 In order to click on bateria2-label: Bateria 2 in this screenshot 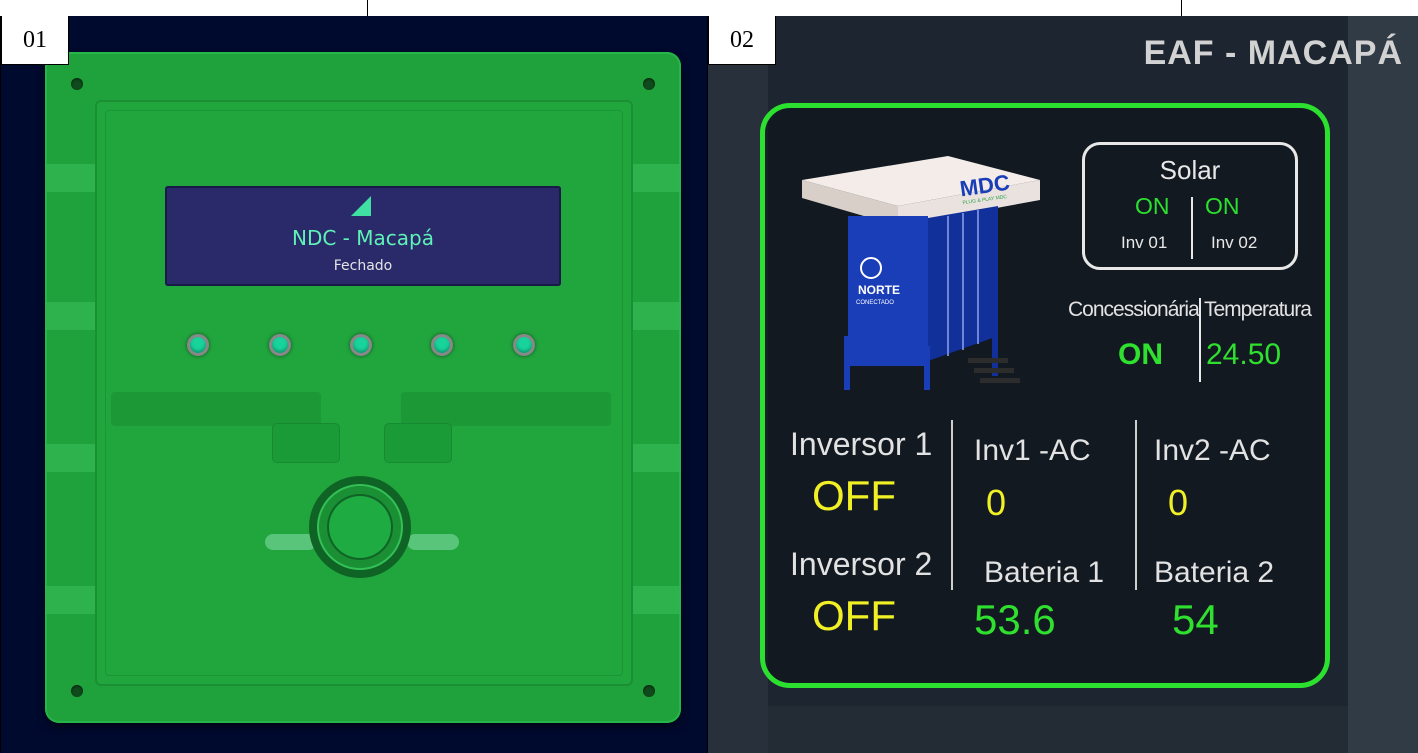, I will do `click(1214, 572)`.